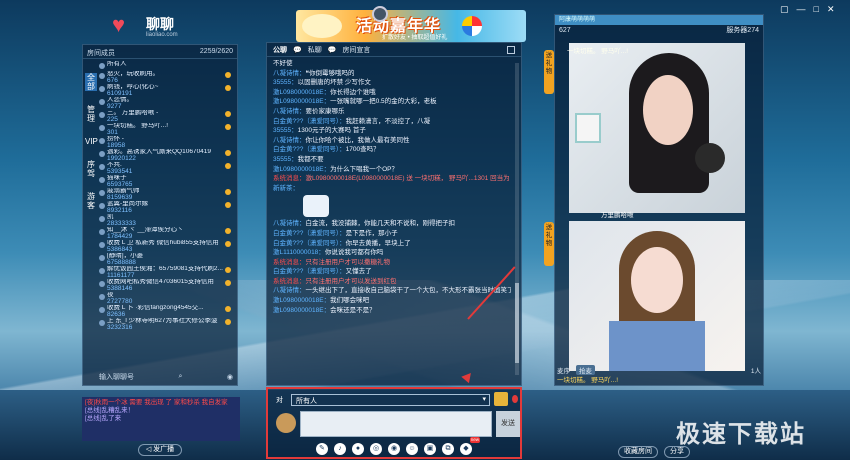 The width and height of the screenshot is (850, 460). What do you see at coordinates (91, 141) in the screenshot?
I see `tab-vip: VIP` at bounding box center [91, 141].